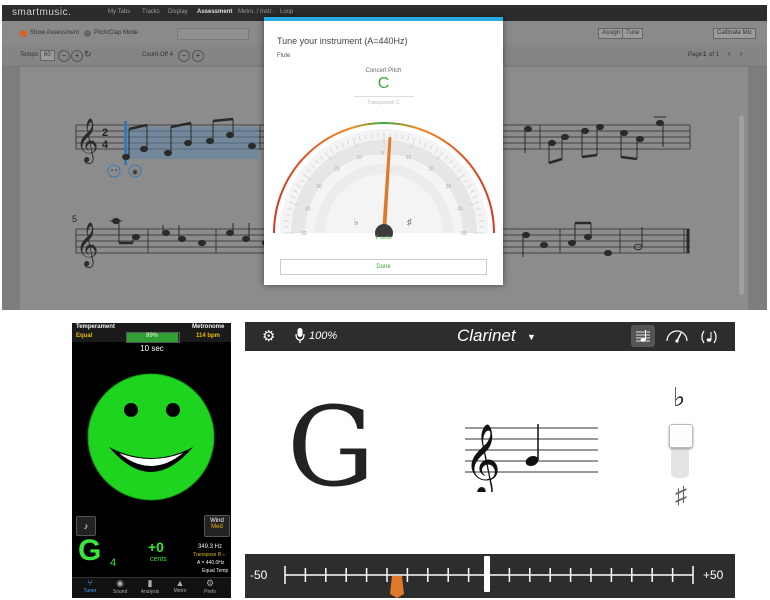 Image resolution: width=770 pixels, height=600 pixels. I want to click on phone-cents-label: cents, so click(158, 559).